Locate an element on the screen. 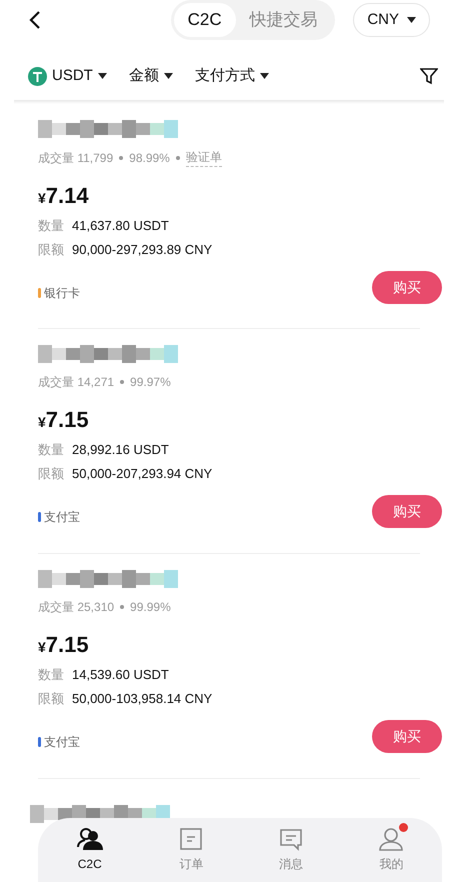 The image size is (458, 882). nav-tab: 订单 is located at coordinates (191, 850).